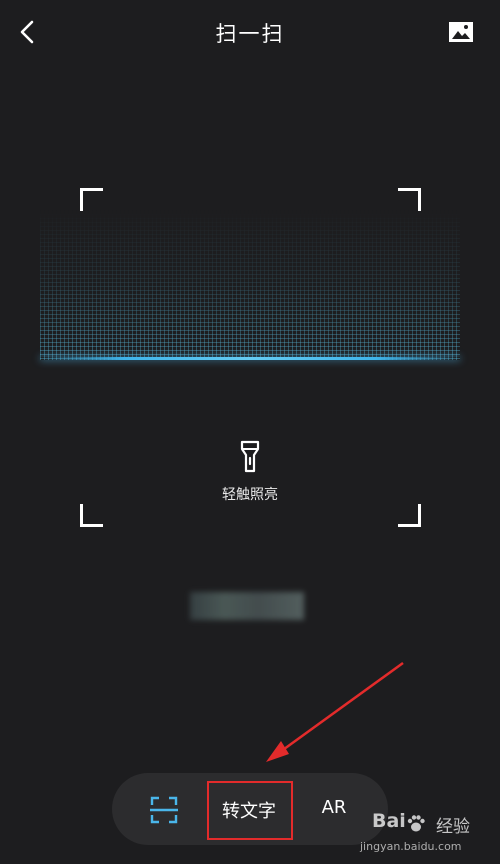 This screenshot has height=864, width=500. What do you see at coordinates (453, 827) in the screenshot?
I see `watermark-experience: 经验` at bounding box center [453, 827].